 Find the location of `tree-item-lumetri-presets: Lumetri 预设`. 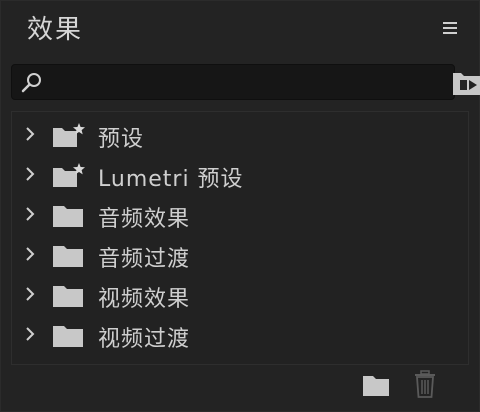

tree-item-lumetri-presets: Lumetri 预设 is located at coordinates (240, 174).